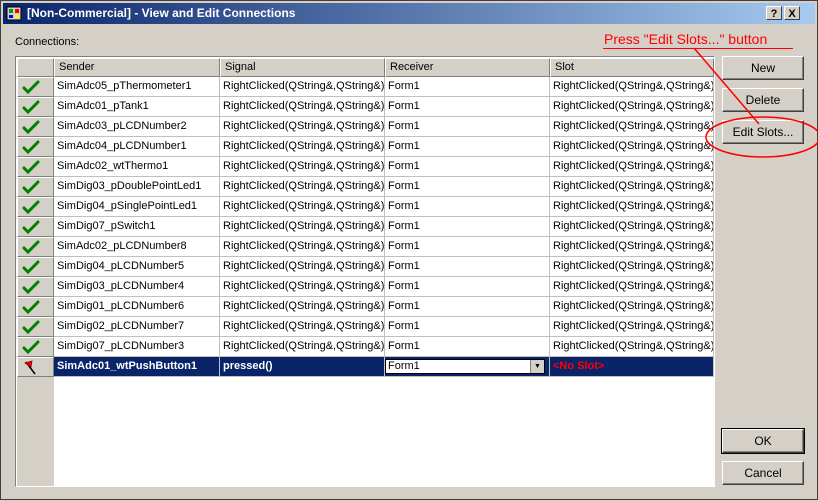 This screenshot has width=818, height=501. What do you see at coordinates (763, 473) in the screenshot?
I see `cancel-button: Cancel` at bounding box center [763, 473].